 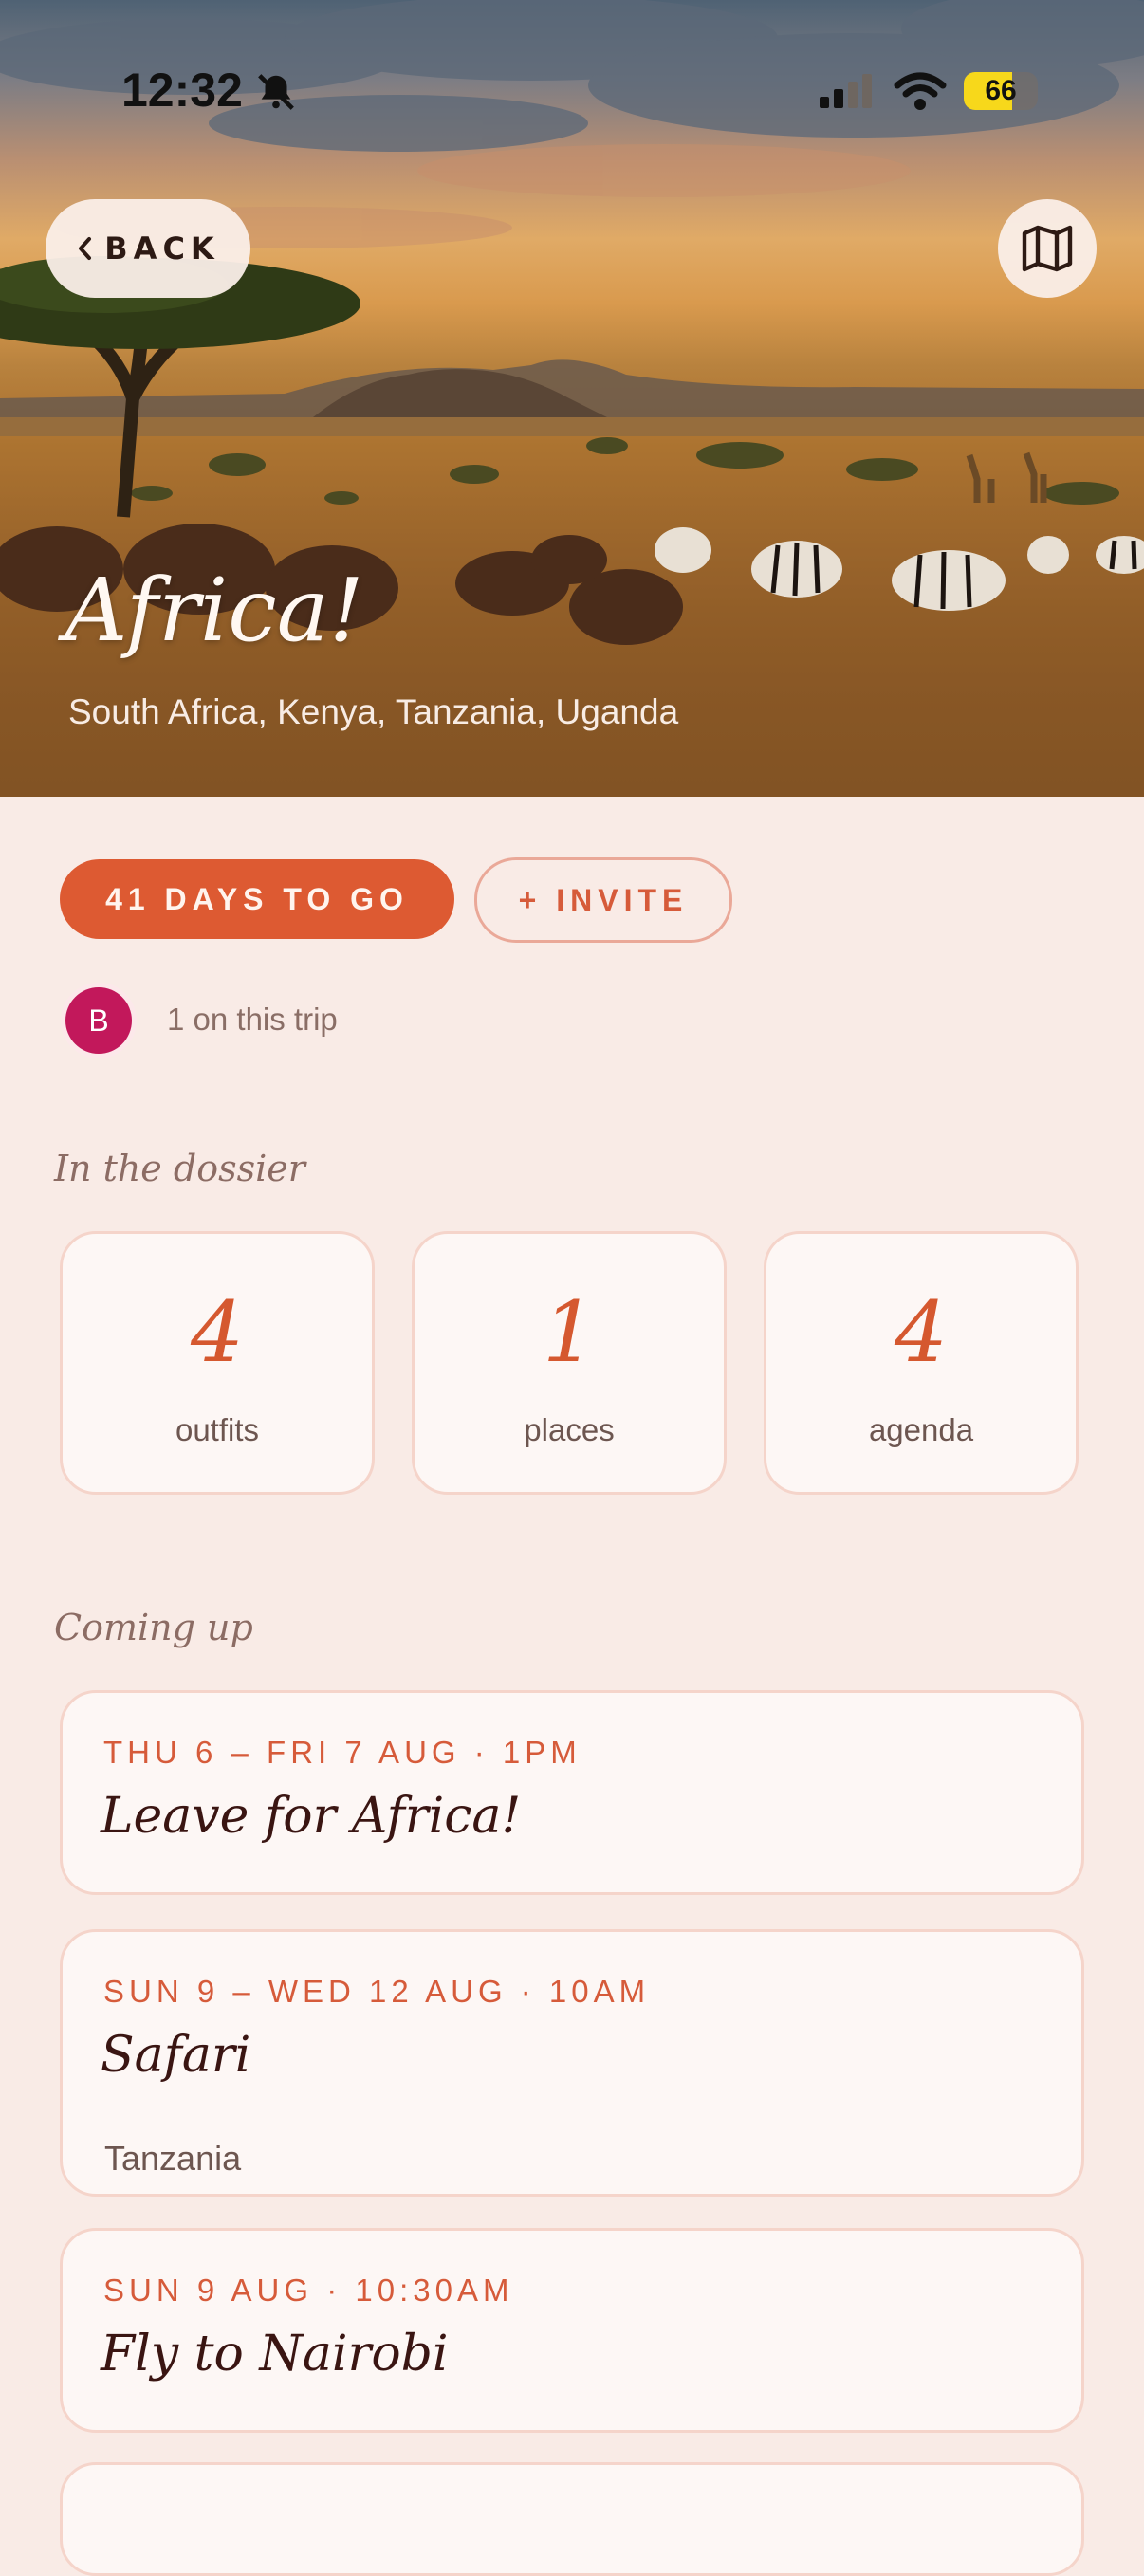 I want to click on back-label: BACK, so click(x=162, y=248).